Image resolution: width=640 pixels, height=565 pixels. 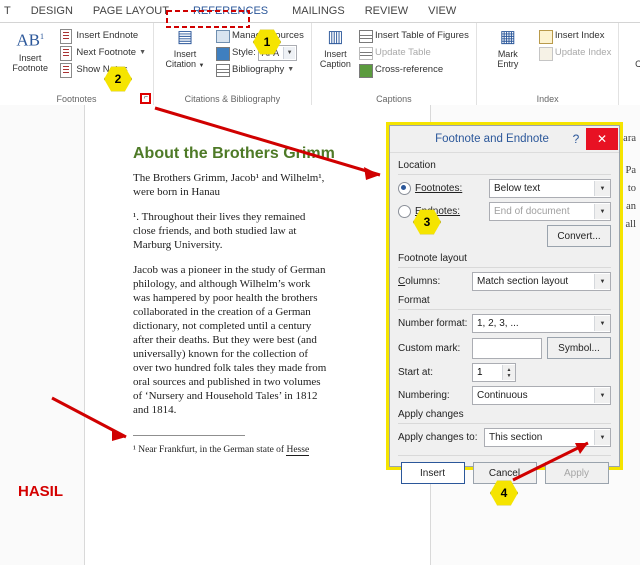 I want to click on dialog-title-bar: Footnote and Endnote ? ✕, so click(x=504, y=139).